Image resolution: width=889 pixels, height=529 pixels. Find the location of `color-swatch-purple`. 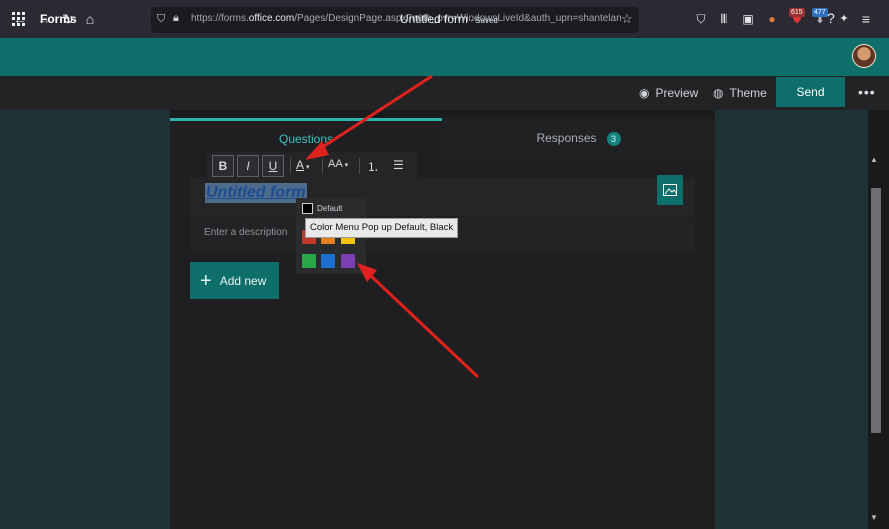

color-swatch-purple is located at coordinates (348, 261).